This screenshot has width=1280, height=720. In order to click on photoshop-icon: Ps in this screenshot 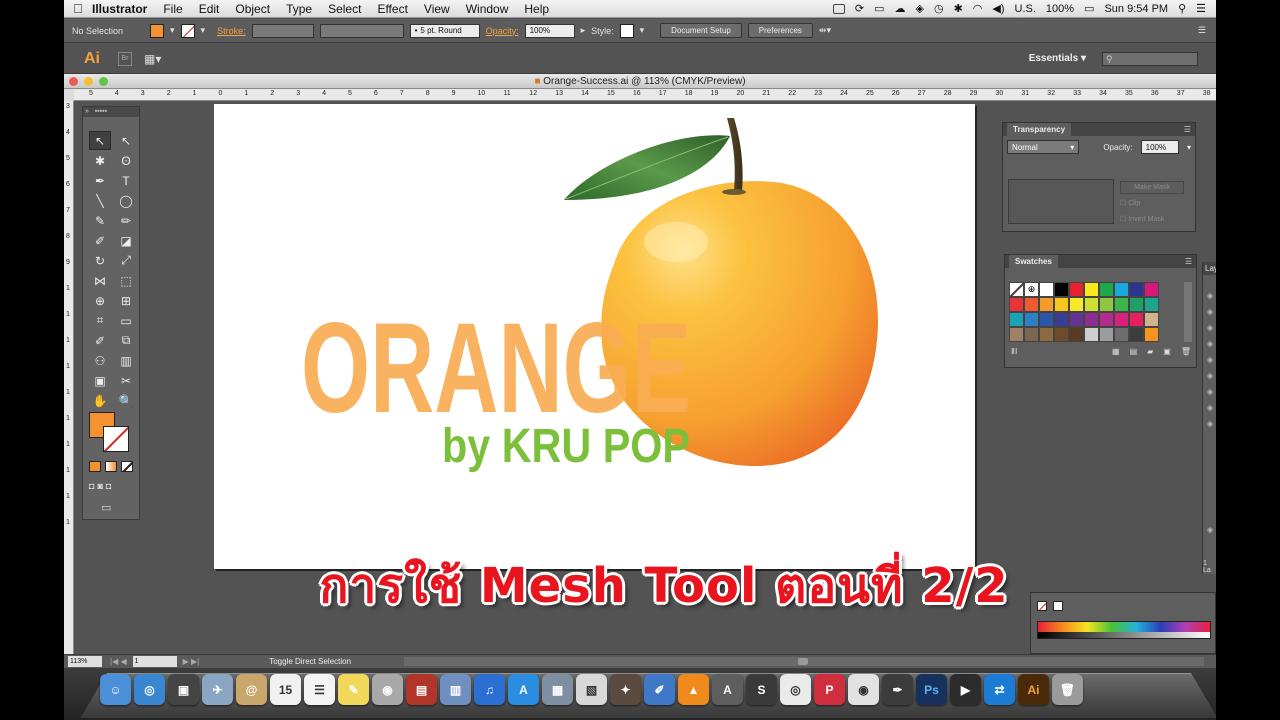, I will do `click(931, 689)`.